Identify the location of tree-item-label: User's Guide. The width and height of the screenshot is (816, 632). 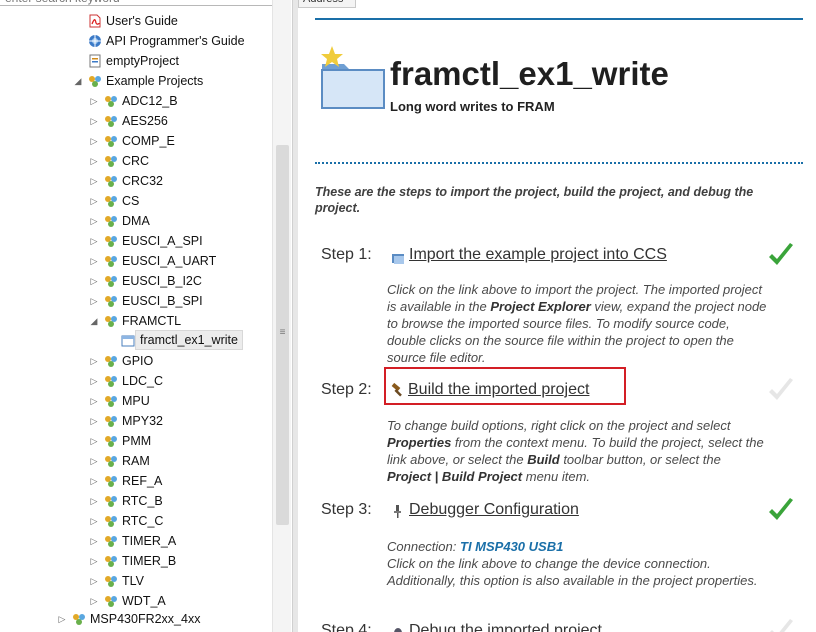
(142, 21).